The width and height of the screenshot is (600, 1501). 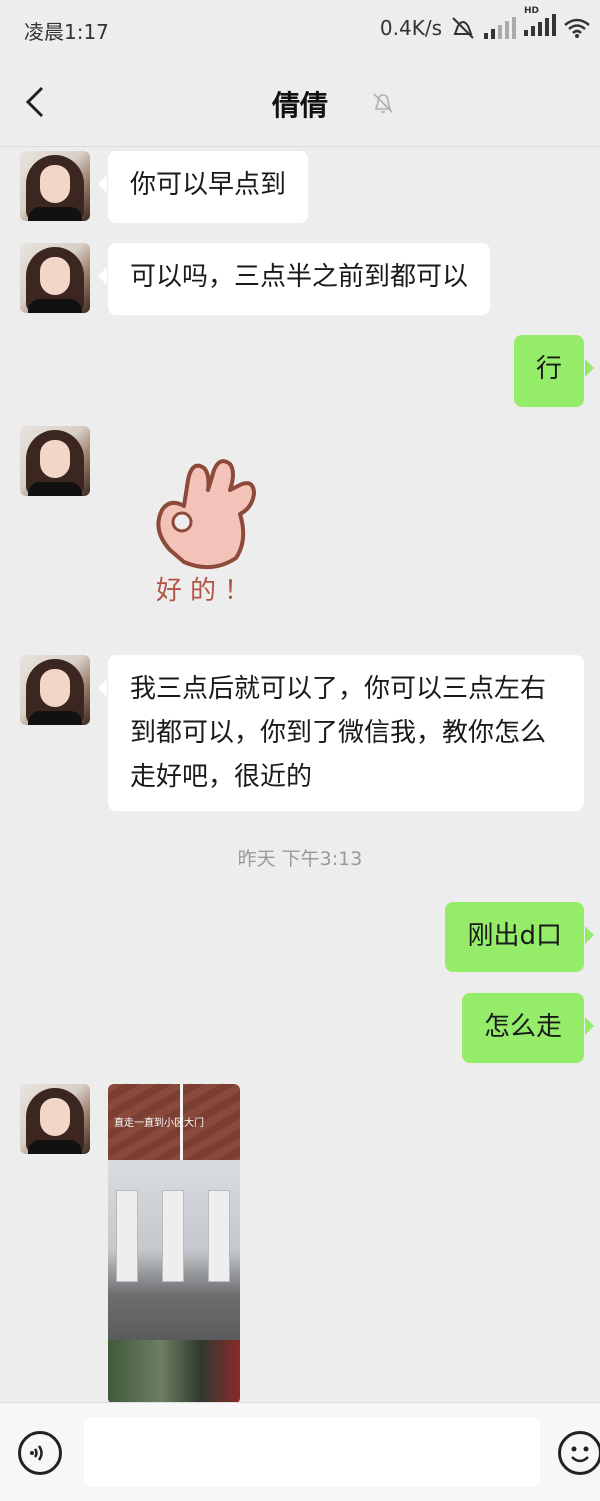 What do you see at coordinates (519, 937) in the screenshot?
I see `message-bubble-sent: 刚出d口` at bounding box center [519, 937].